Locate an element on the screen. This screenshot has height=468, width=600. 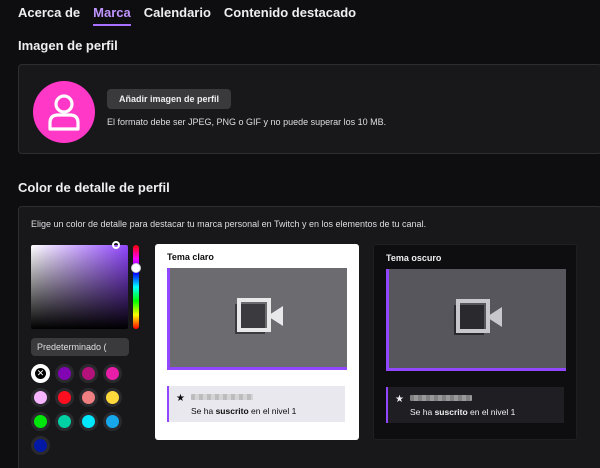
tab-contenido-destacado: Contenido destacado is located at coordinates (290, 13).